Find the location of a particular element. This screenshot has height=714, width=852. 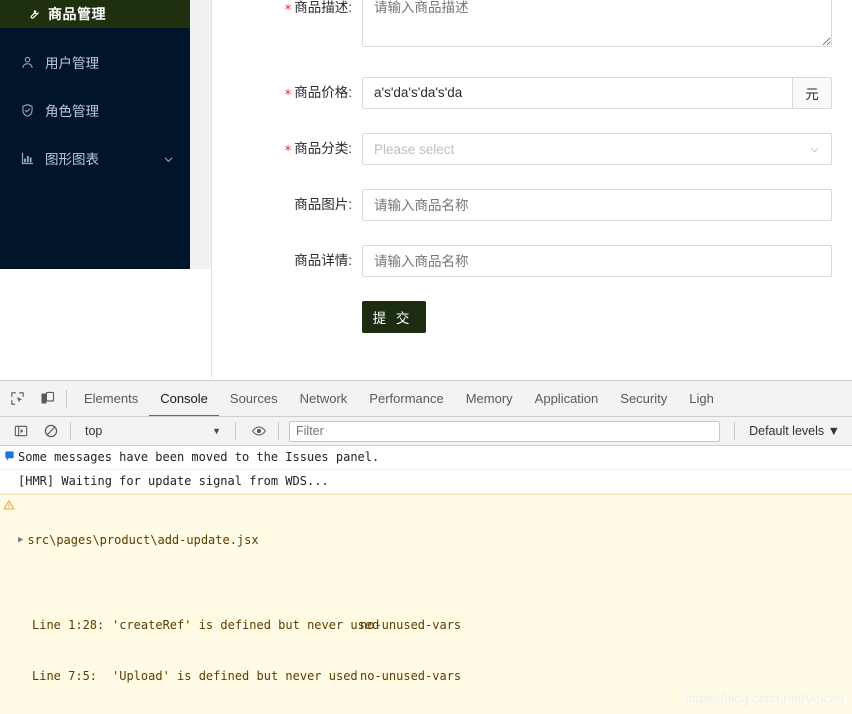

form-control-price: a's'da's'da's'da 元 is located at coordinates (597, 93).